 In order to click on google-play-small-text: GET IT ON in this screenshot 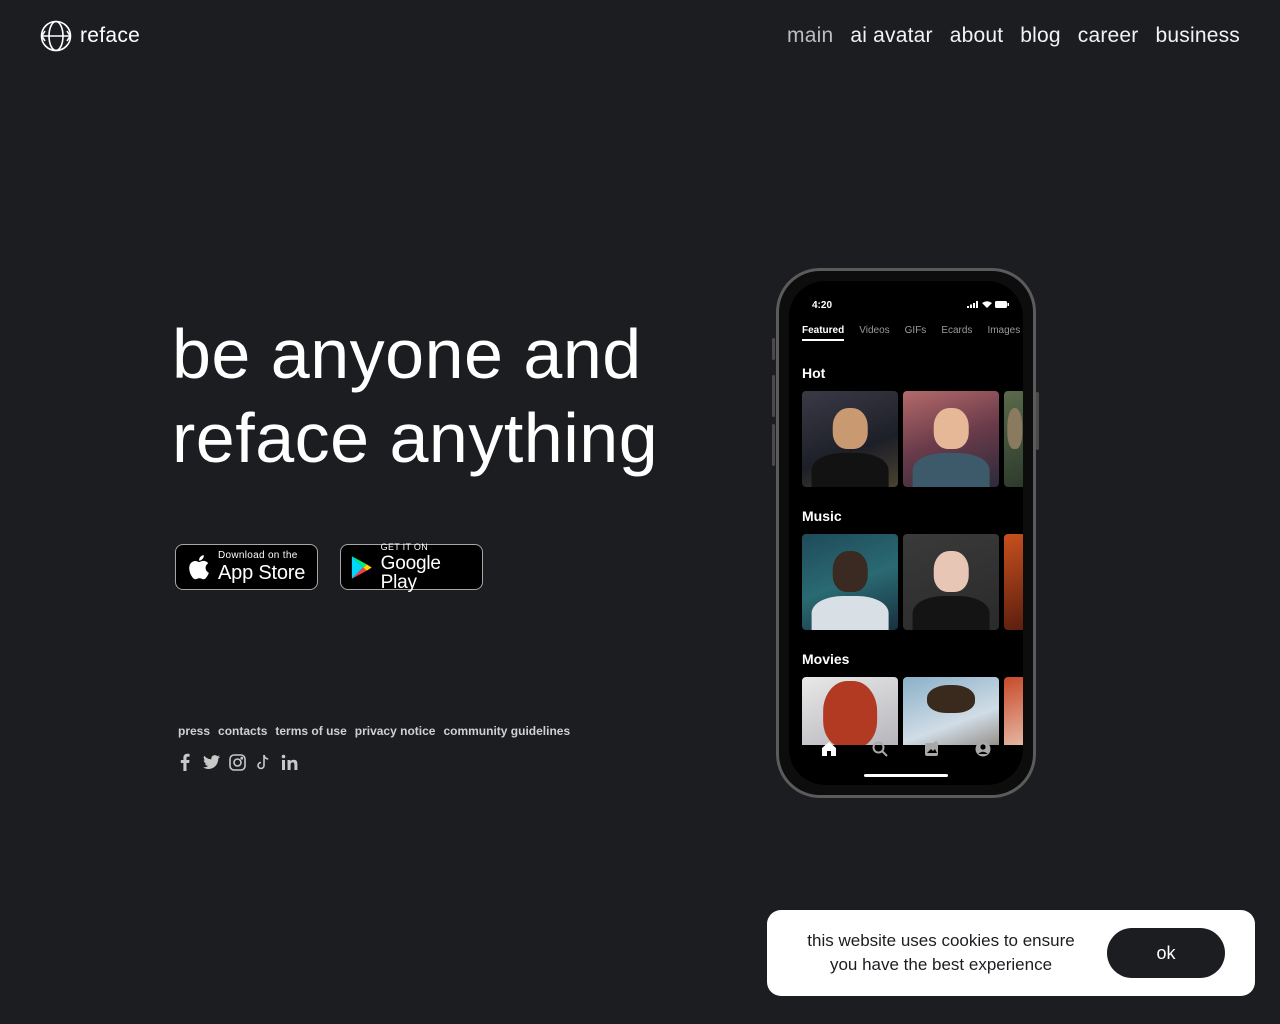, I will do `click(404, 546)`.